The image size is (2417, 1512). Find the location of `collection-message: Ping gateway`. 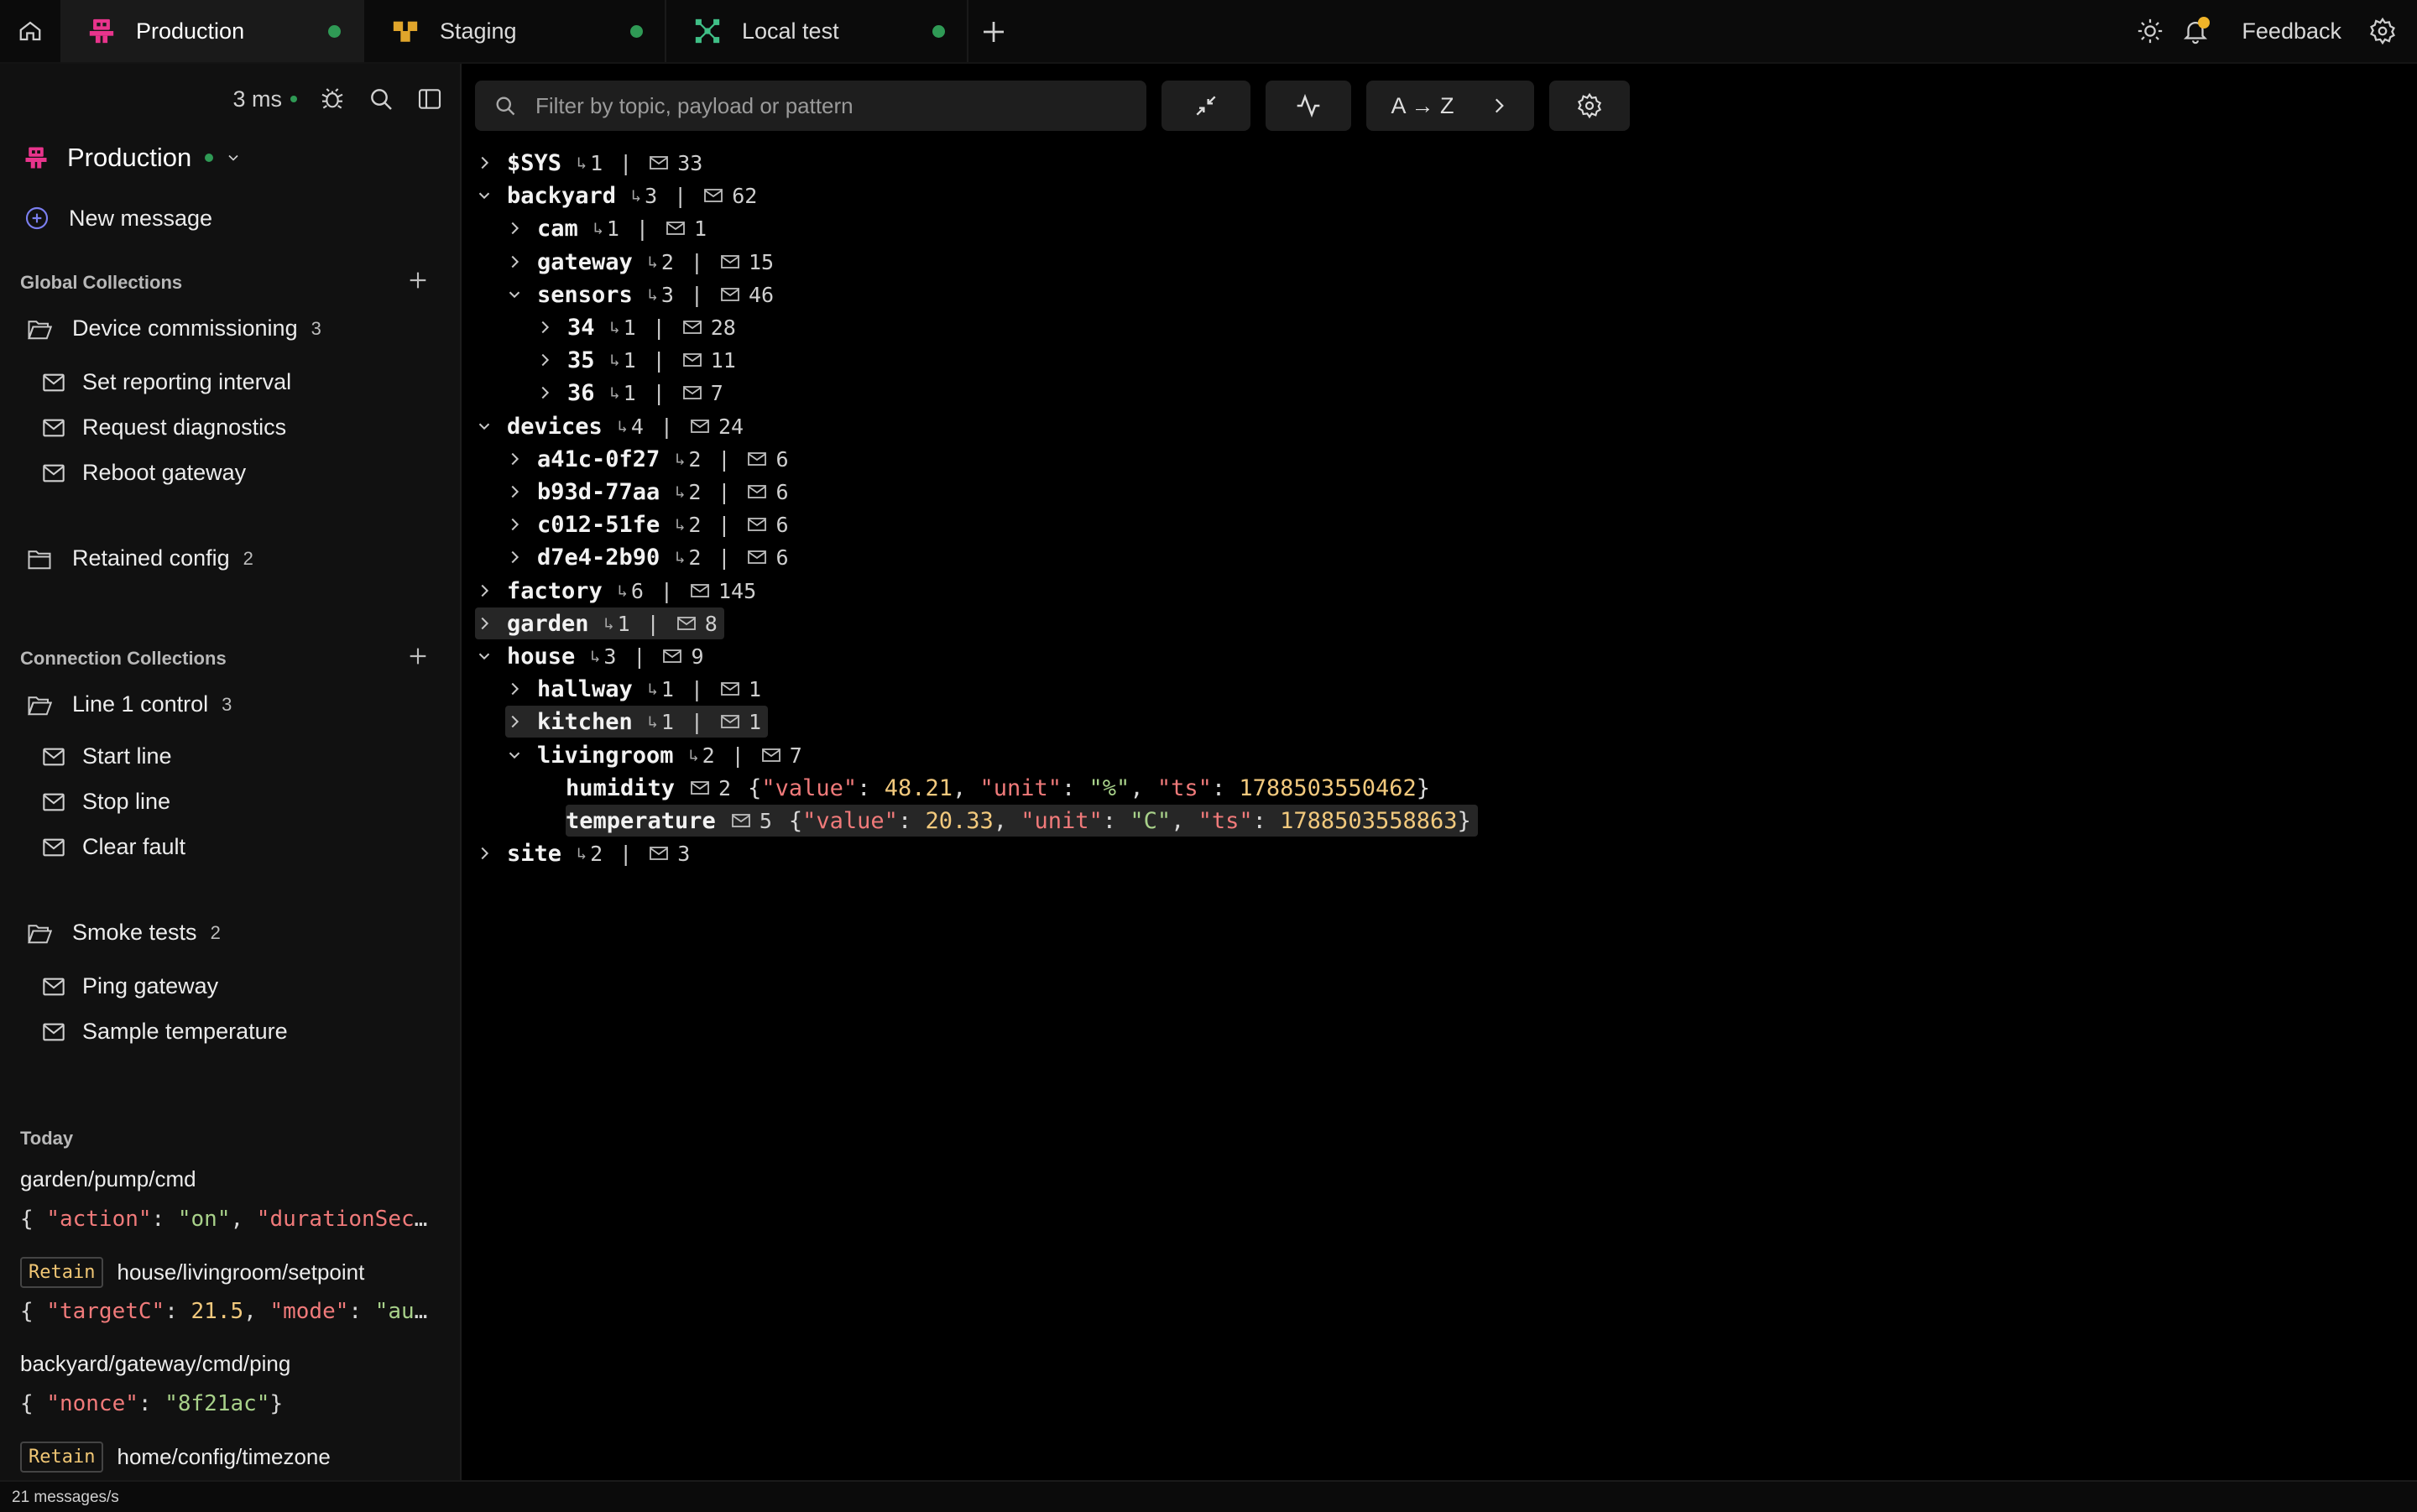

collection-message: Ping gateway is located at coordinates (130, 986).